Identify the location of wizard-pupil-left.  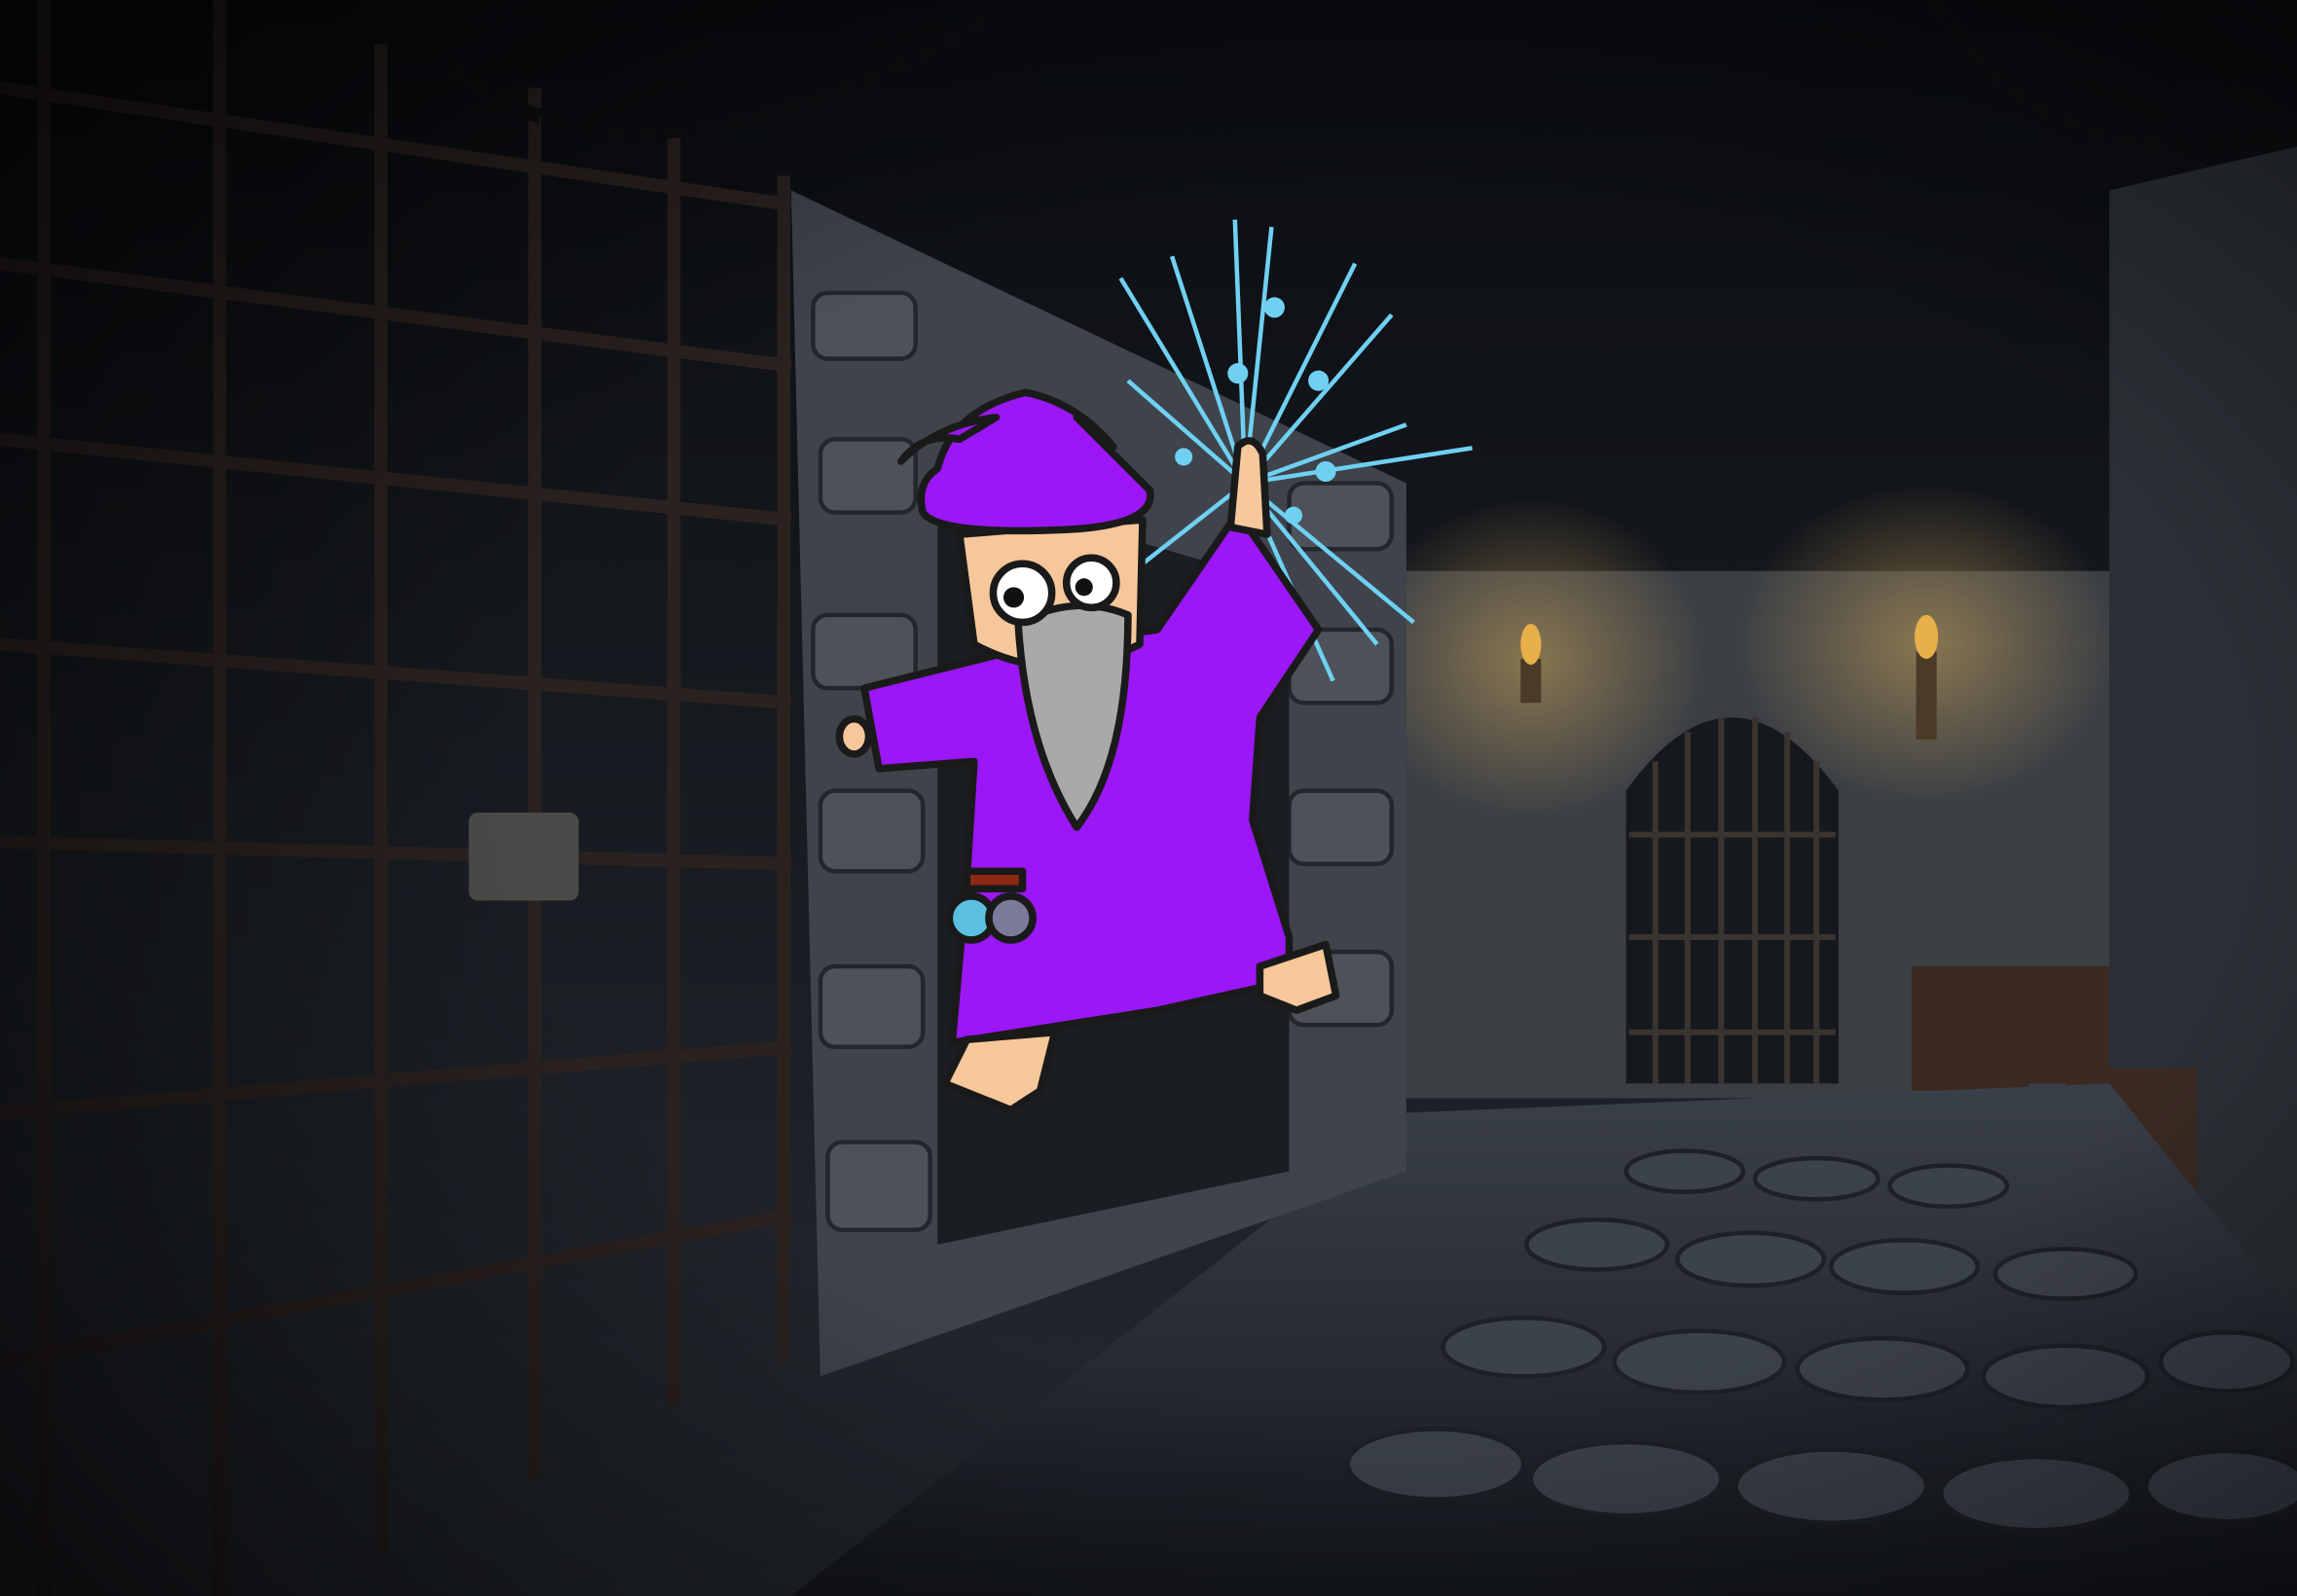
(1014, 597).